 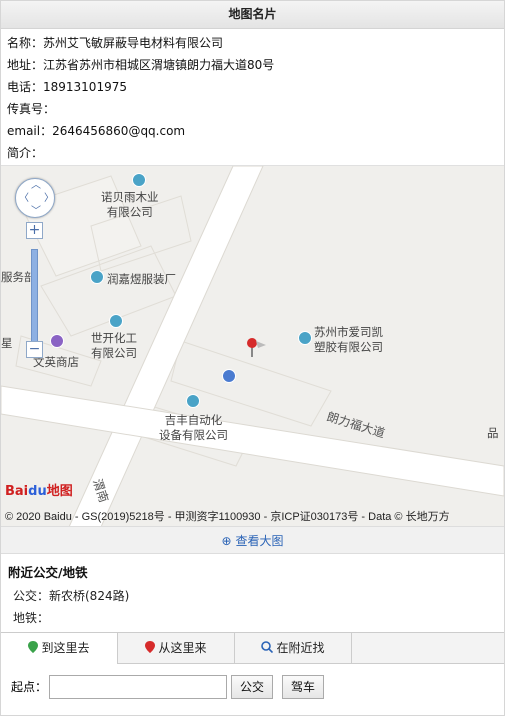 I want to click on view-large-bar: ⊕ 查看大图, so click(x=252, y=540).